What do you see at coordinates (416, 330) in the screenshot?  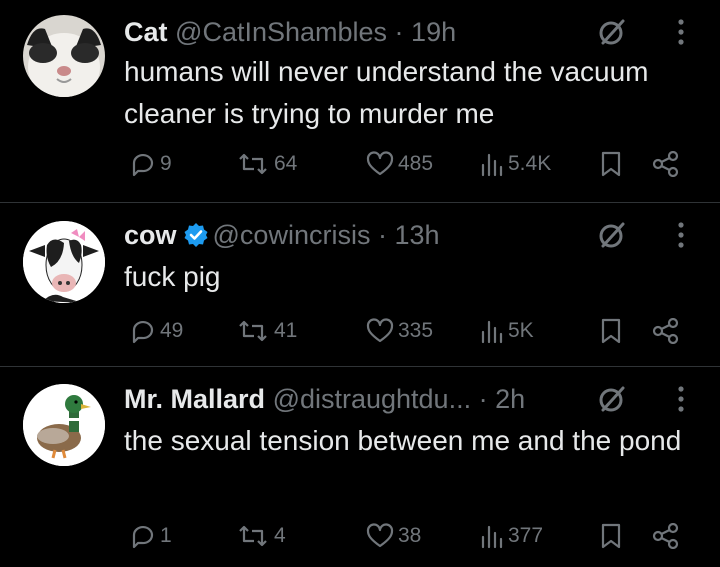 I see `like-count: 335` at bounding box center [416, 330].